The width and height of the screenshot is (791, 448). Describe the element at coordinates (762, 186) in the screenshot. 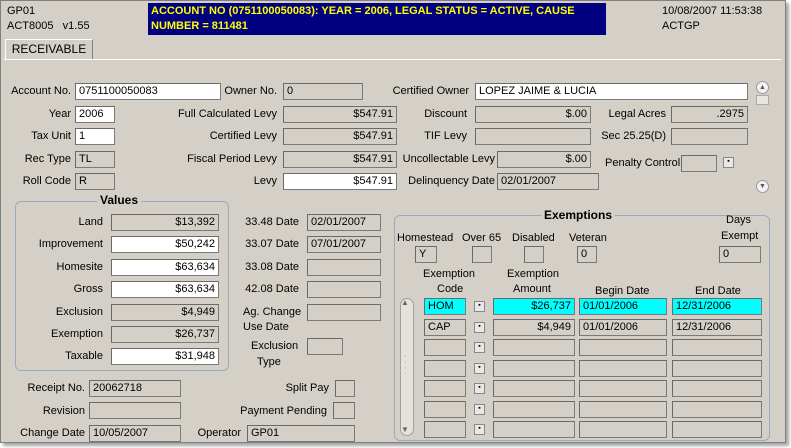

I see `scroll-down-icon: ▼` at that location.